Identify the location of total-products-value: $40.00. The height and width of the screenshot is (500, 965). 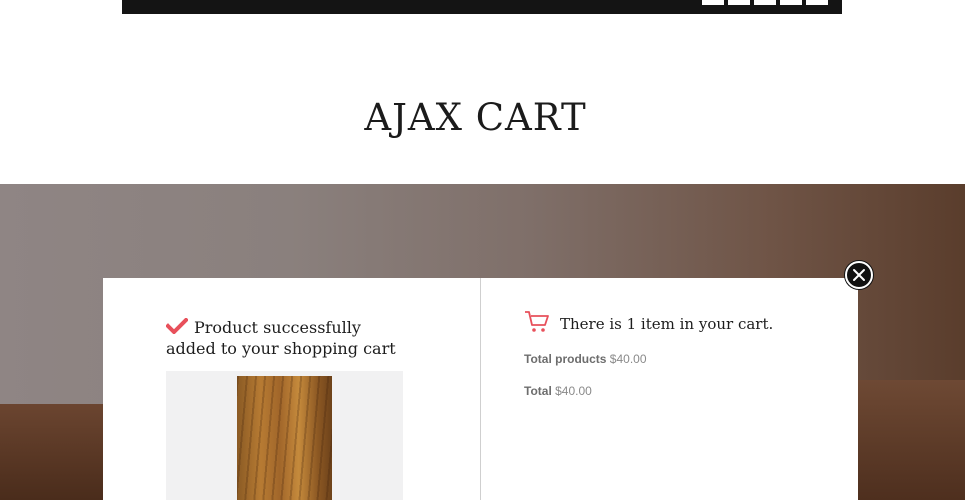
(628, 359).